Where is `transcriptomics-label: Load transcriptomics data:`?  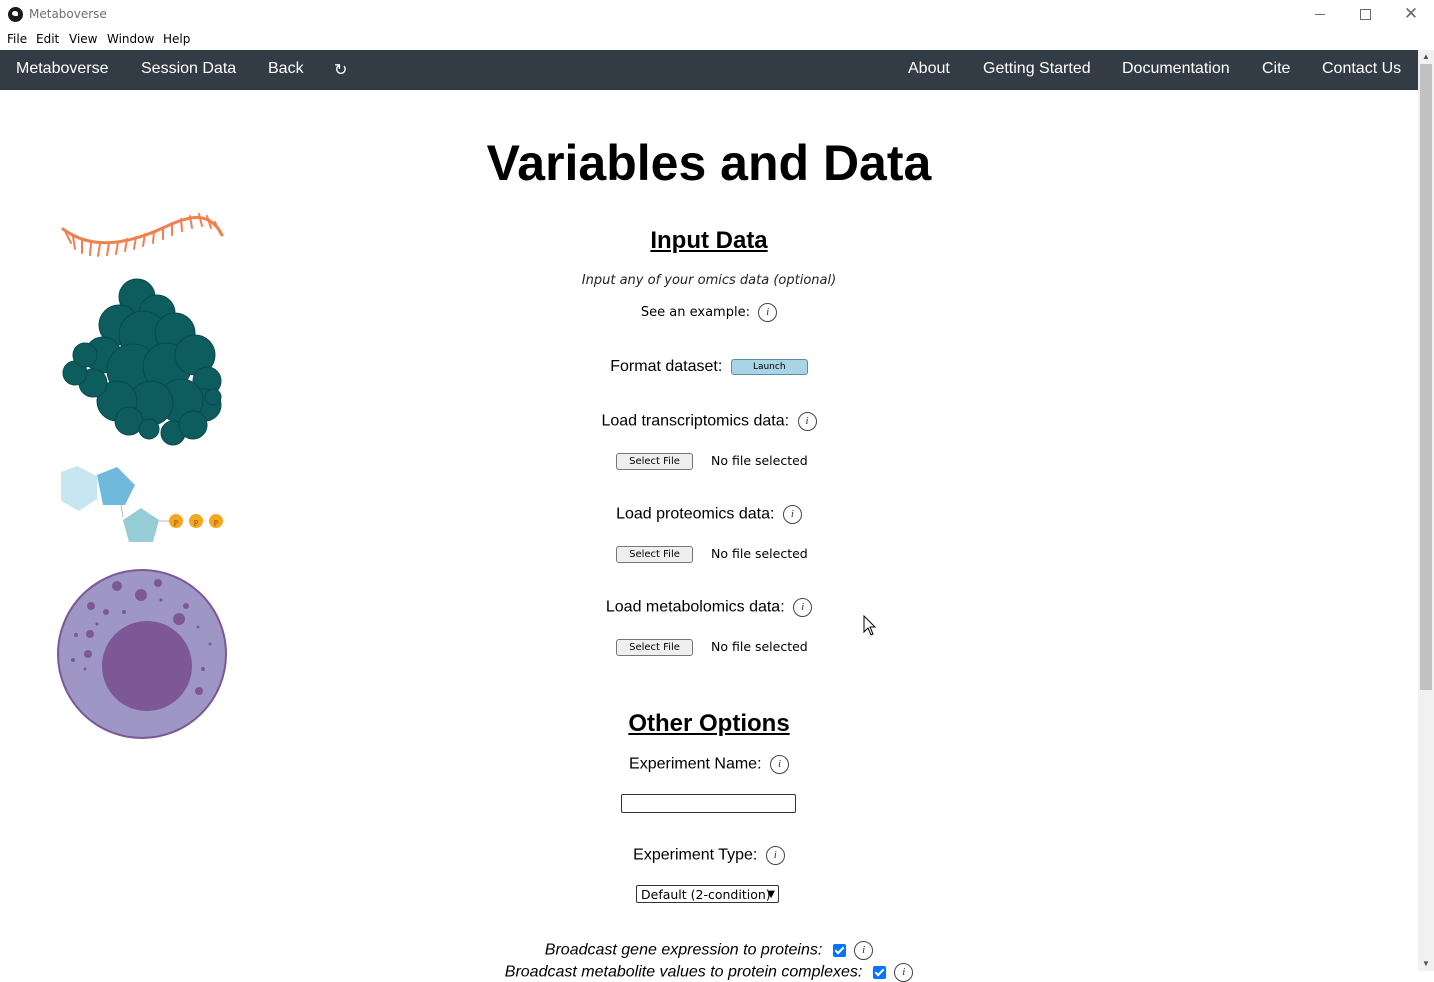 transcriptomics-label: Load transcriptomics data: is located at coordinates (695, 421).